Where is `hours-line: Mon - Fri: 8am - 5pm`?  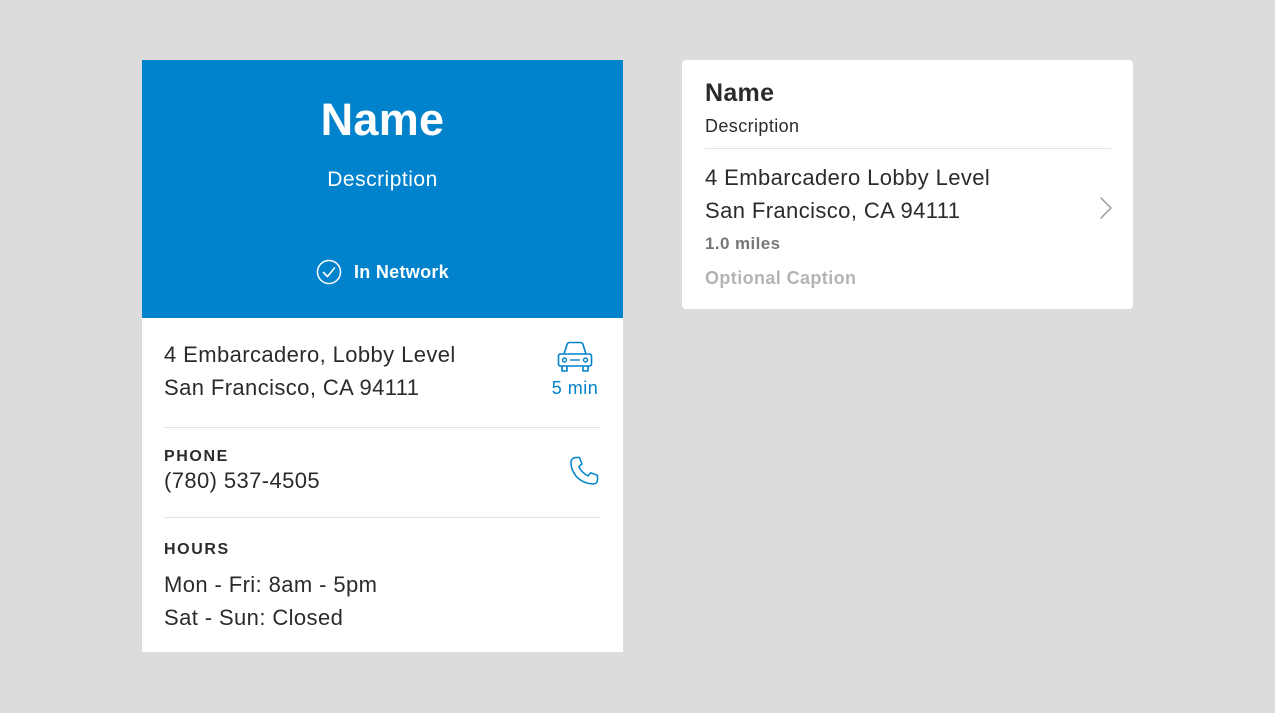 hours-line: Mon - Fri: 8am - 5pm is located at coordinates (271, 584).